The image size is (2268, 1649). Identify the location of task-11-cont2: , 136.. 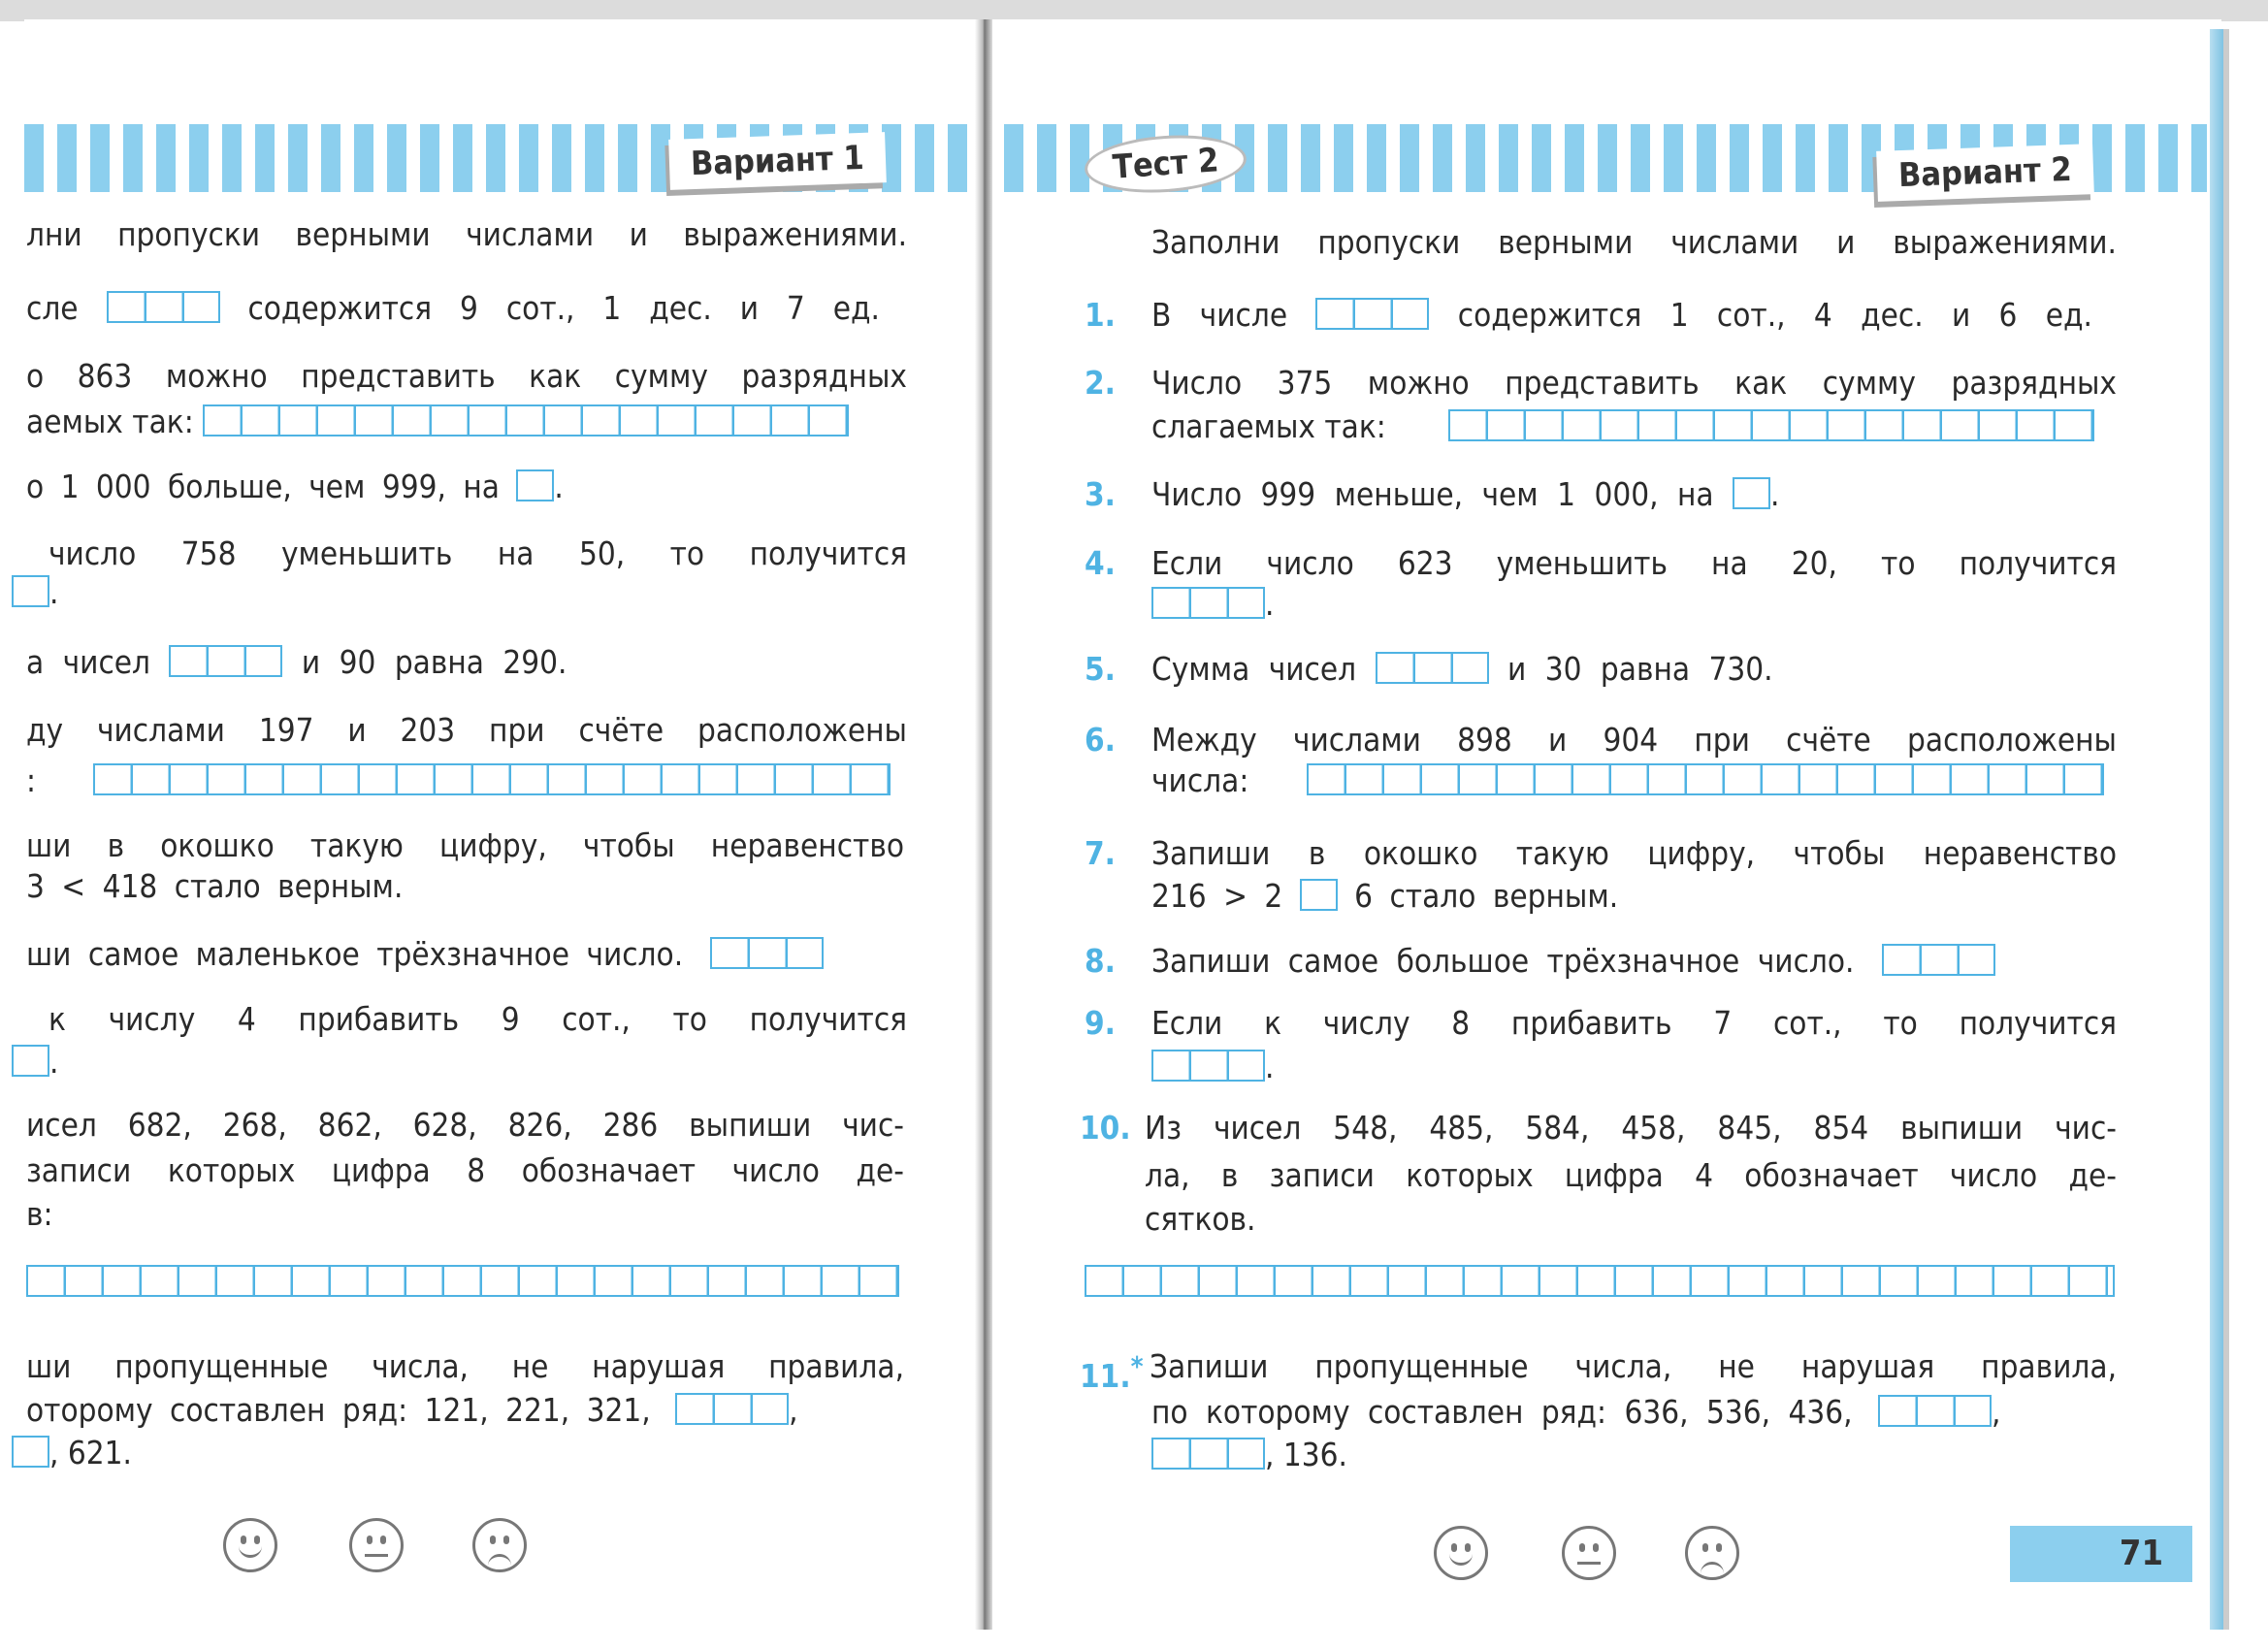
(1249, 1455).